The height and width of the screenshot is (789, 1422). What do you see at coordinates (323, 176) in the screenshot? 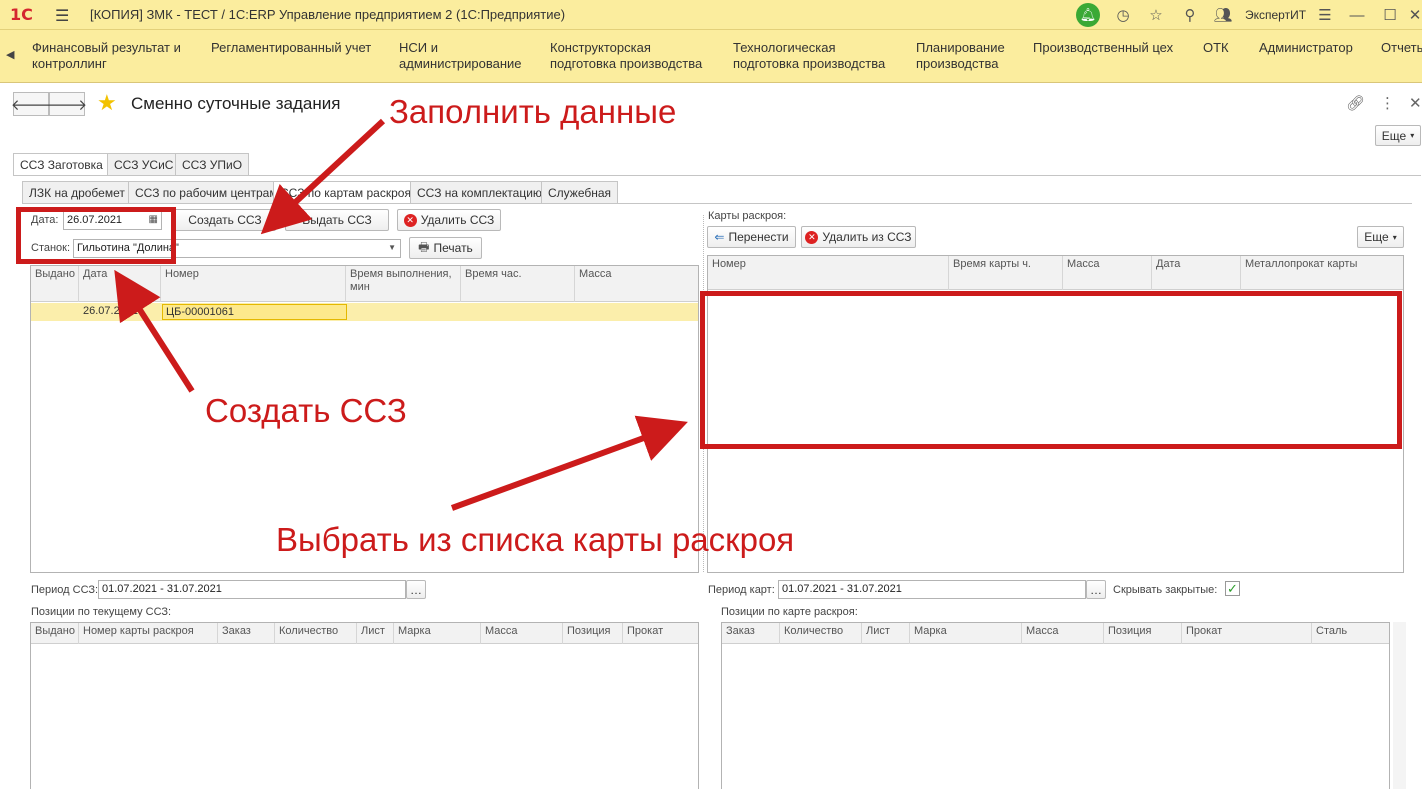
I see `arrow-fill-data` at bounding box center [323, 176].